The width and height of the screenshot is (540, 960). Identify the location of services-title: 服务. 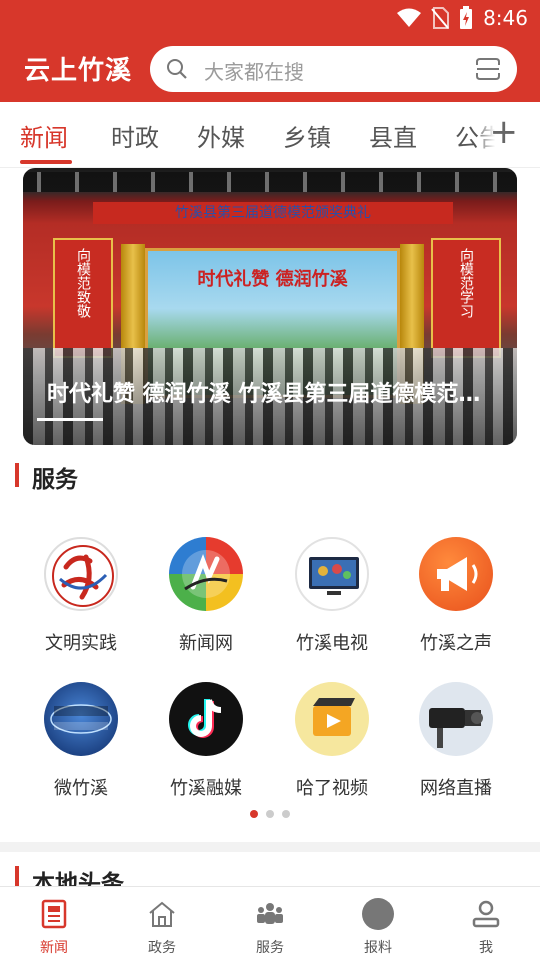
(55, 480).